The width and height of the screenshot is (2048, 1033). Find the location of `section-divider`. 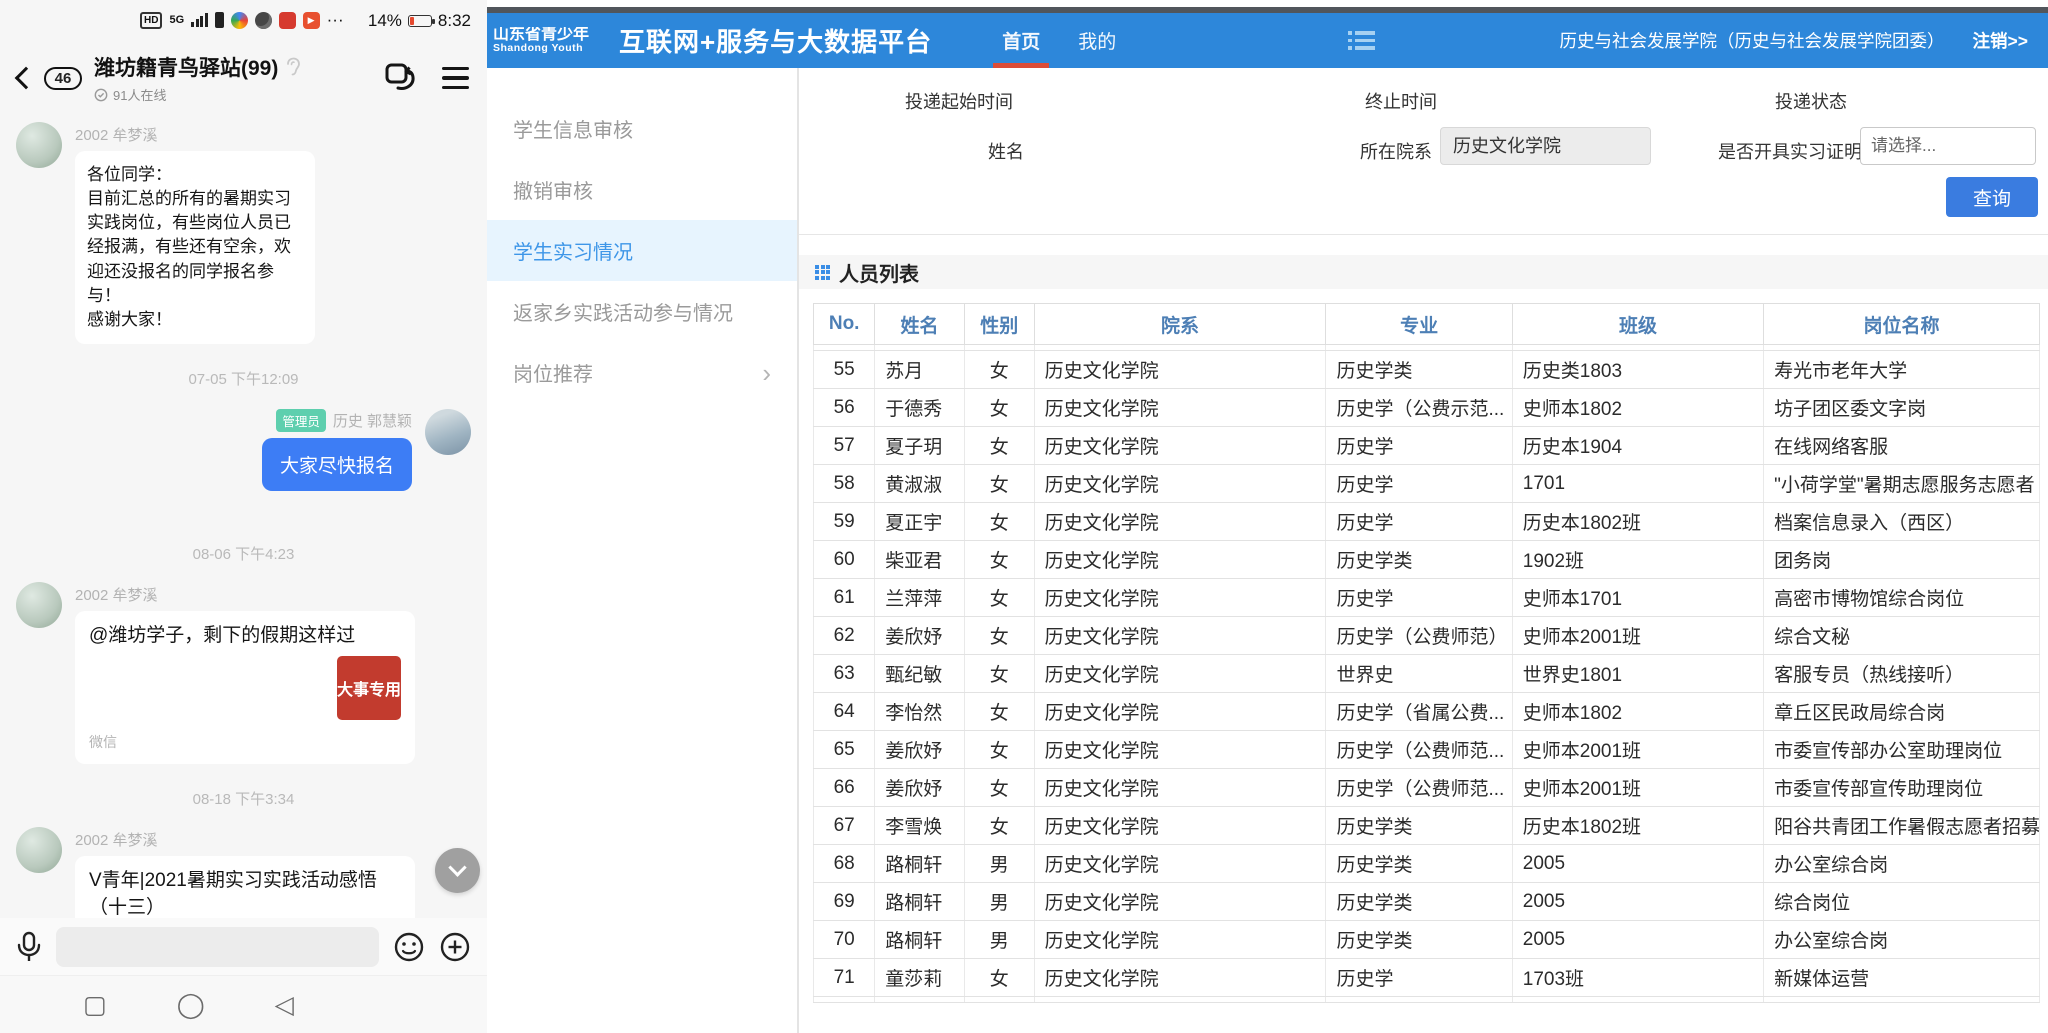

section-divider is located at coordinates (1423, 234).